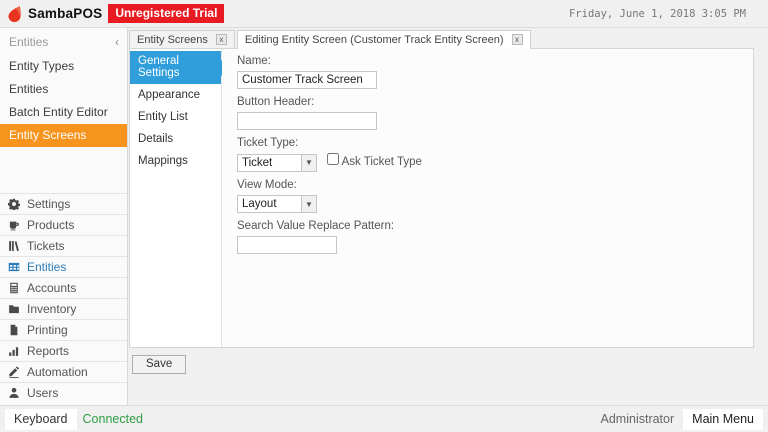 The width and height of the screenshot is (768, 432). I want to click on view-mode-select: Layout ▼, so click(277, 204).